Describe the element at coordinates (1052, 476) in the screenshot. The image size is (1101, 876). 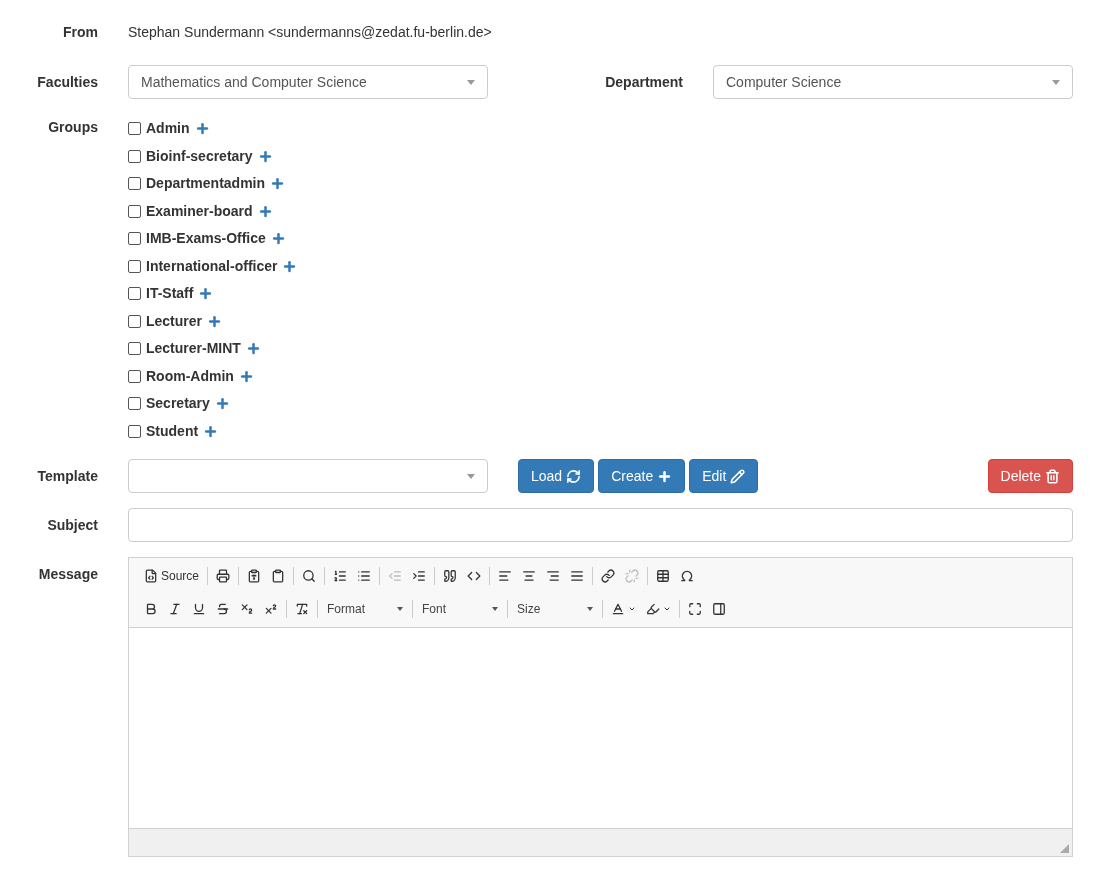
I see `trash-icon` at that location.